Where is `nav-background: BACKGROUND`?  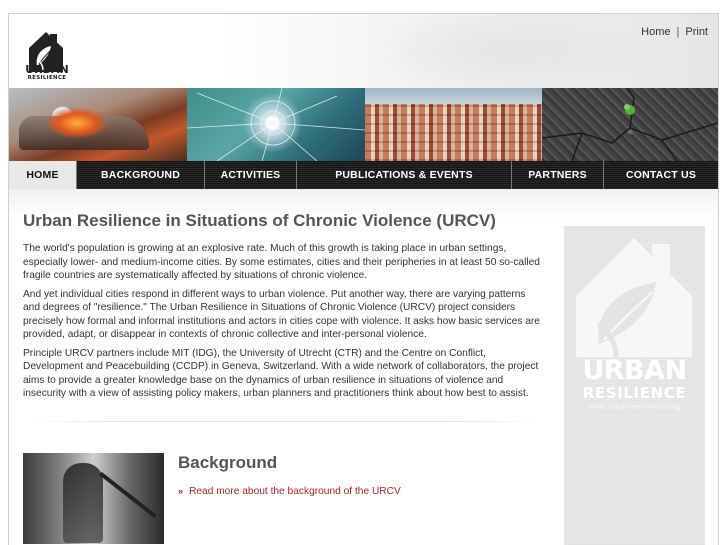
nav-background: BACKGROUND is located at coordinates (141, 175).